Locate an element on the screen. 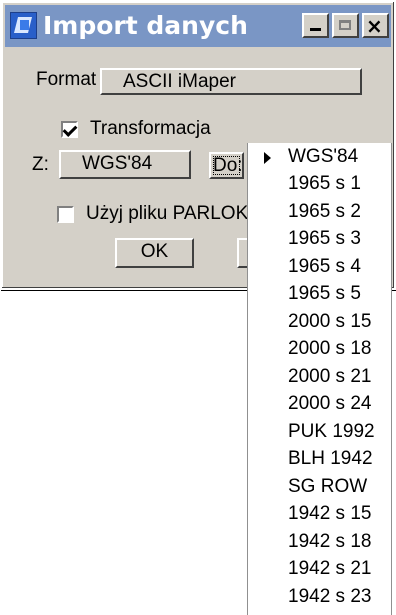 This screenshot has width=396, height=615. destination-selector-button: Do: is located at coordinates (226, 165).